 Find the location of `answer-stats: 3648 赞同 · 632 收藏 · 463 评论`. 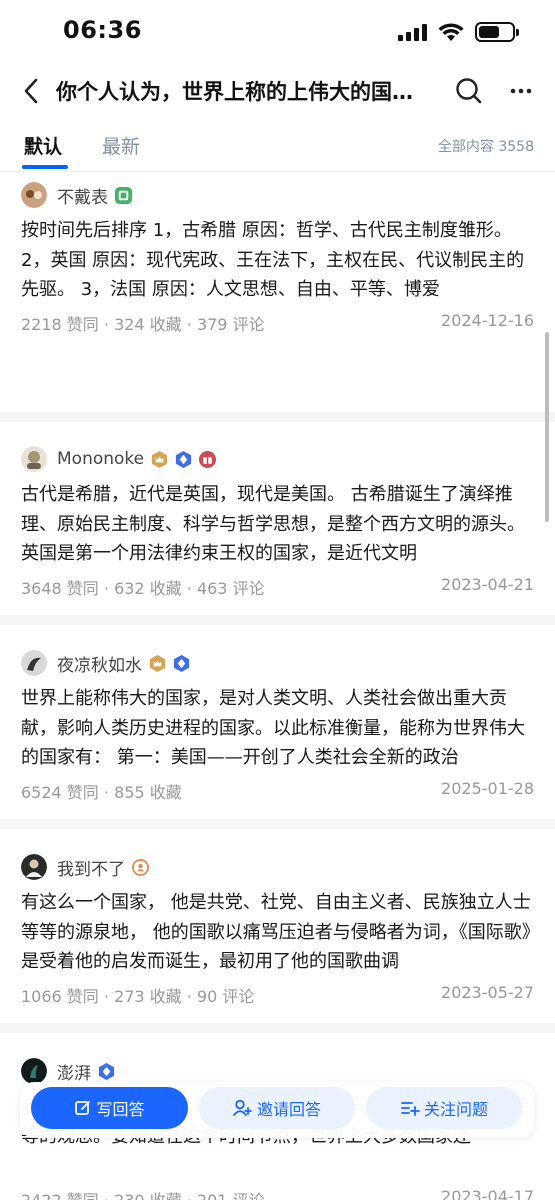

answer-stats: 3648 赞同 · 632 收藏 · 463 评论 is located at coordinates (143, 588).